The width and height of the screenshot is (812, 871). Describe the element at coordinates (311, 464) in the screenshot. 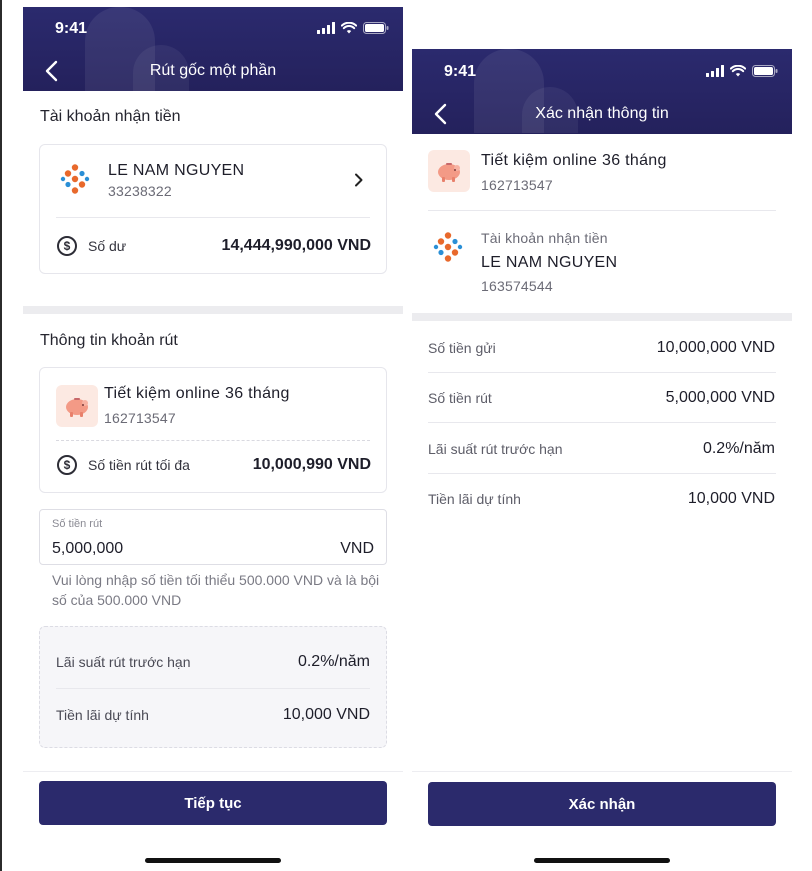

I see `max-withdraw-value: 10,000,990 VND` at that location.